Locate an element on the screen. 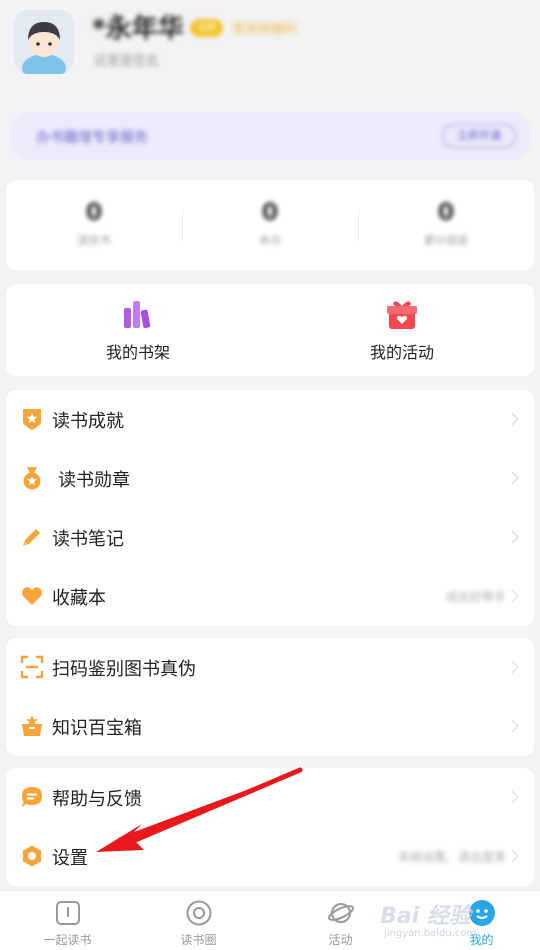 This screenshot has width=540, height=950. menu-item-help: 帮助与反馈 is located at coordinates (270, 797).